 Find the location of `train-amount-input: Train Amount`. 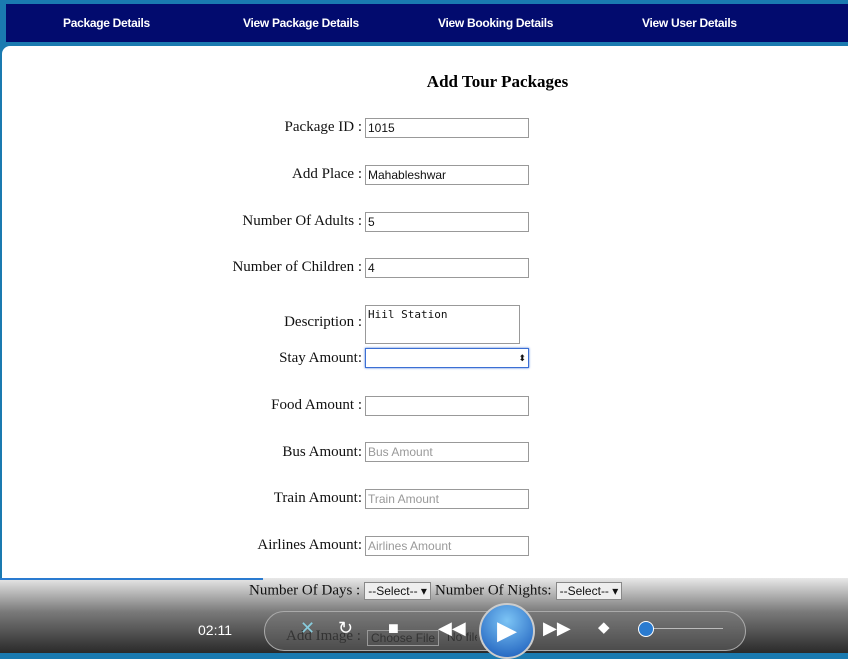

train-amount-input: Train Amount is located at coordinates (447, 499).